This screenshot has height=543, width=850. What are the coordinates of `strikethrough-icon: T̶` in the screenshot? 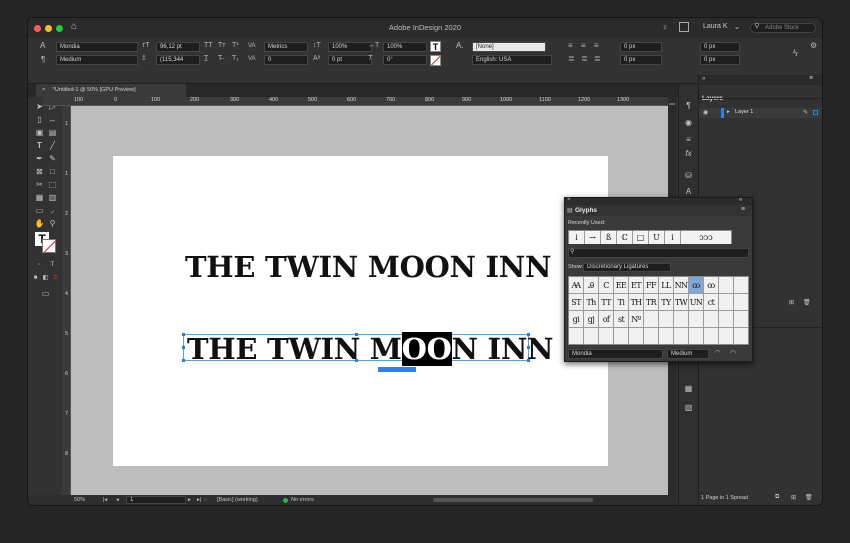 It's located at (220, 59).